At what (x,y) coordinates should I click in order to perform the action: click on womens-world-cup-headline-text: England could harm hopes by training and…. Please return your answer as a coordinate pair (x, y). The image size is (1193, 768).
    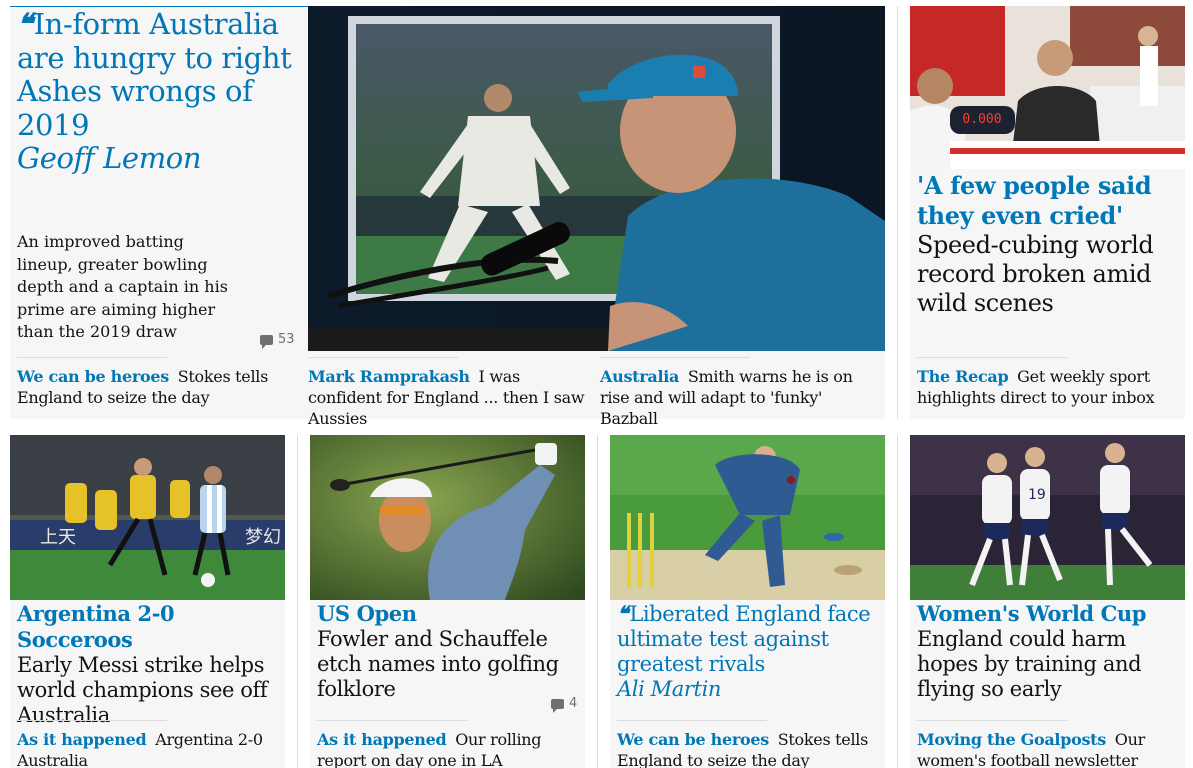
    Looking at the image, I should click on (1029, 664).